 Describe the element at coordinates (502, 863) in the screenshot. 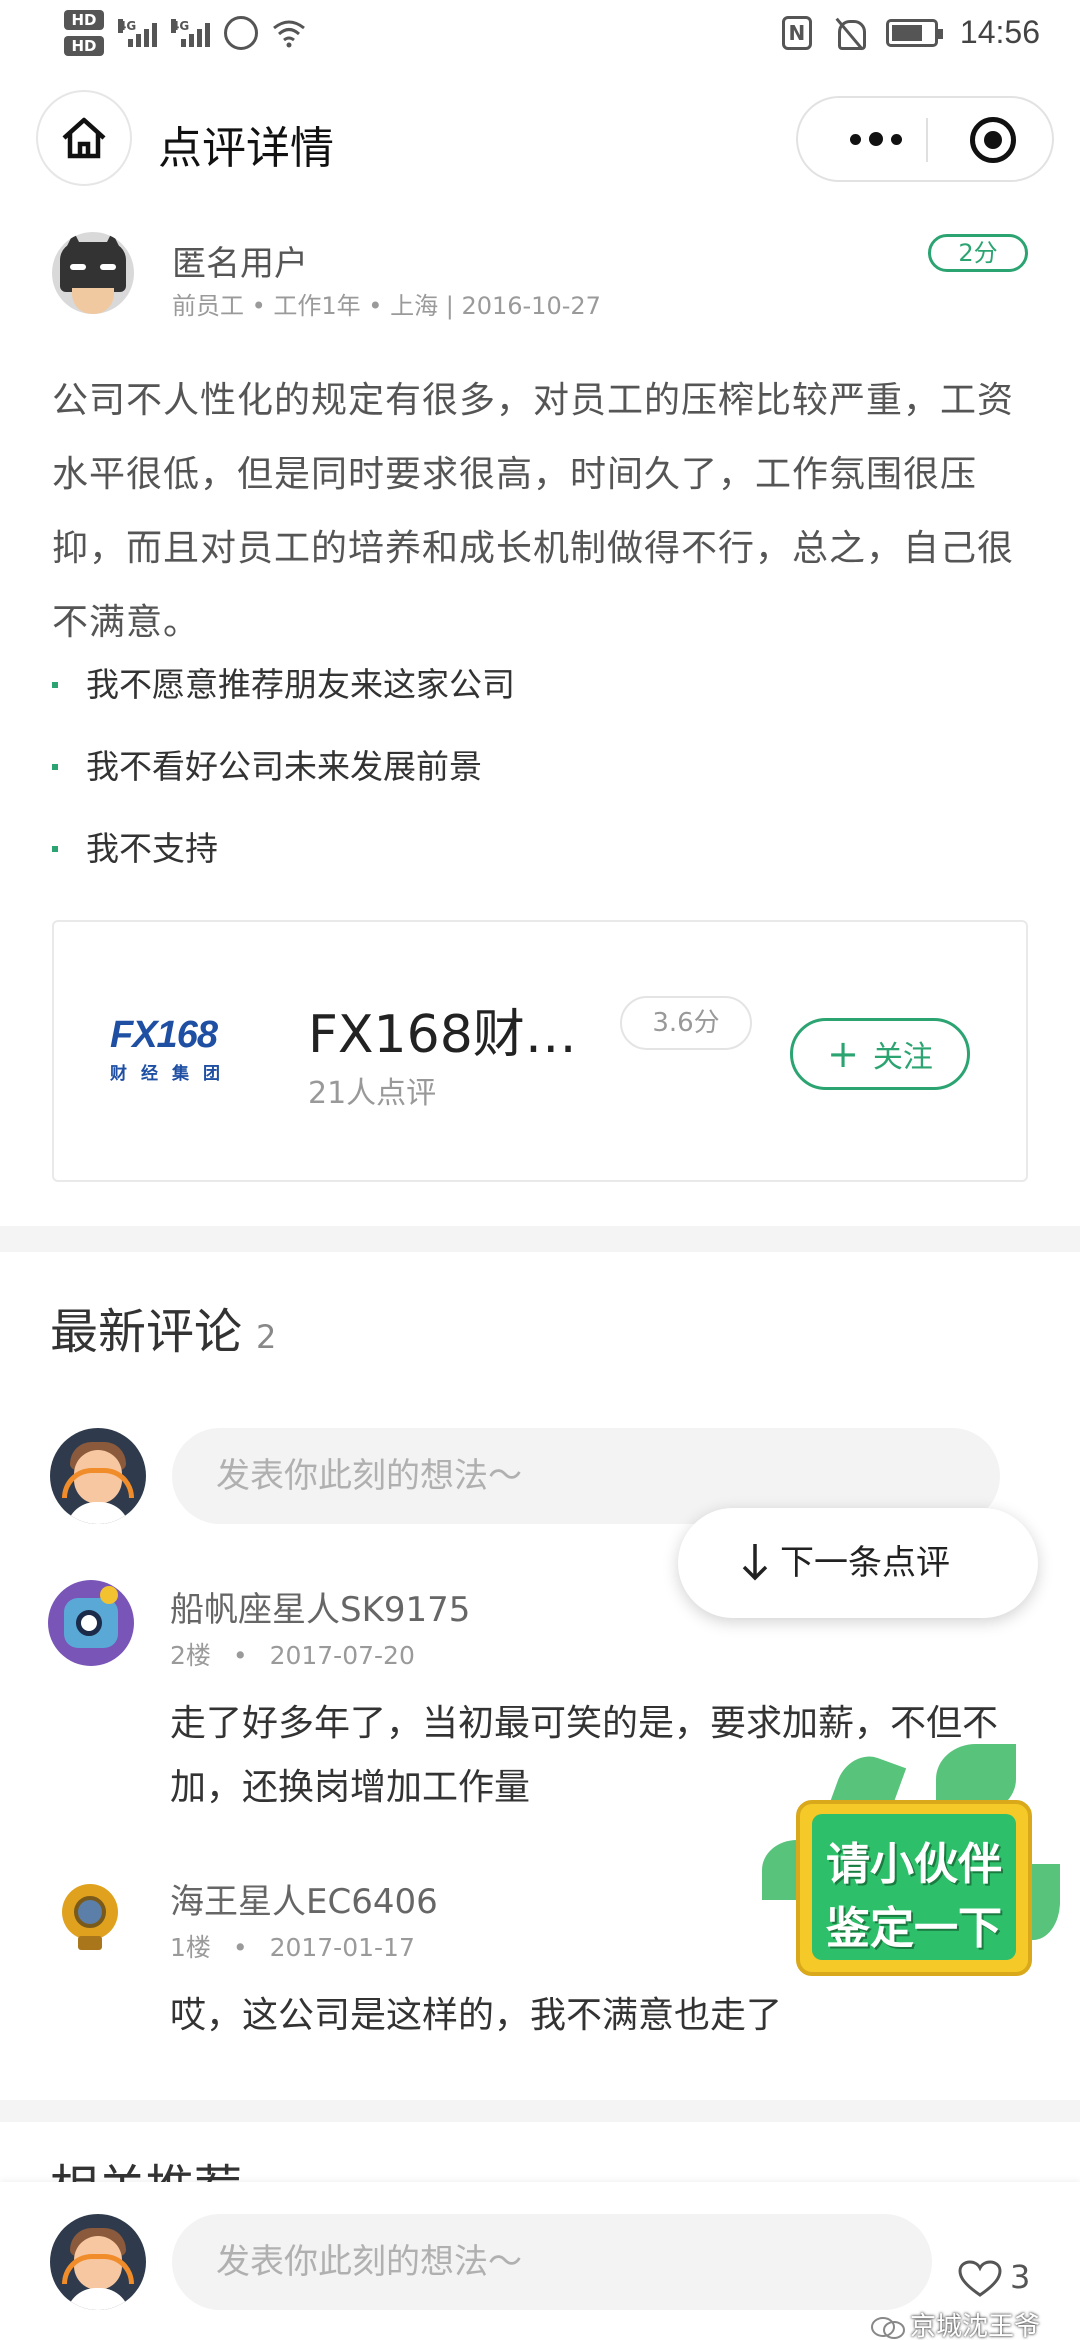

I see `review-point: 我不支持` at that location.